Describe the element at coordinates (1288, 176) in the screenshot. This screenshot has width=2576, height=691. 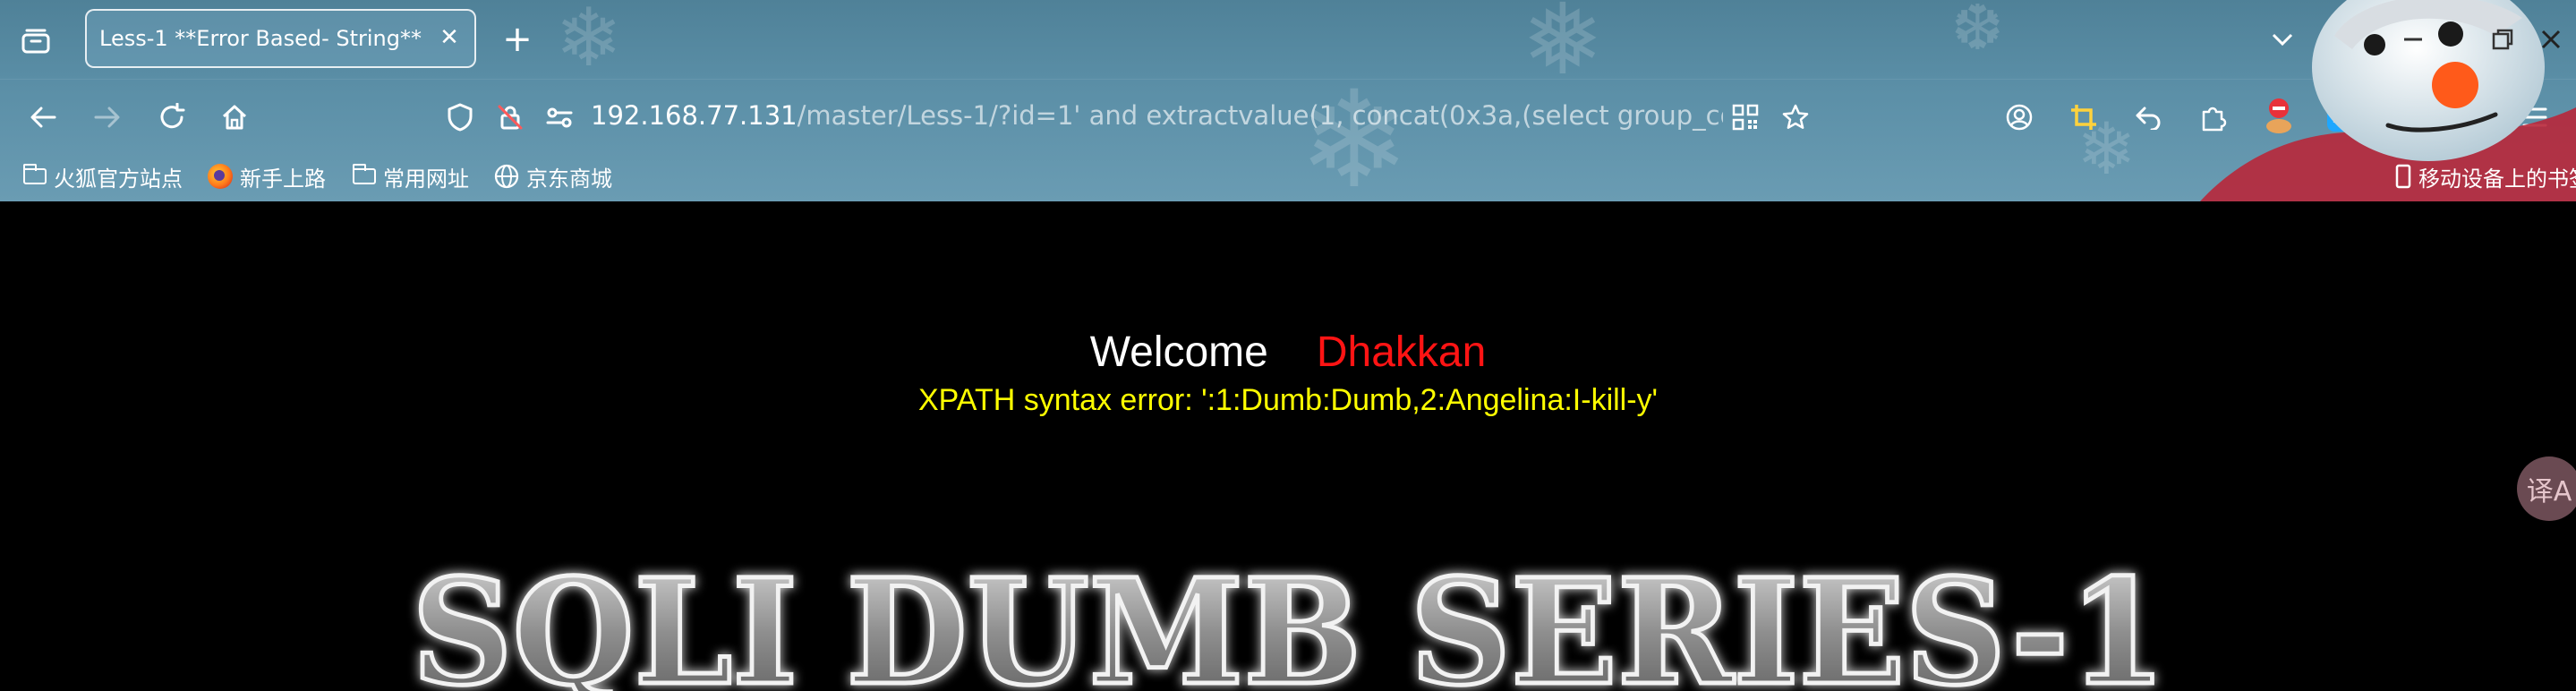
I see `bookmarks-bar: 火狐官方站点 新手上路 常用网址 京东商城` at that location.